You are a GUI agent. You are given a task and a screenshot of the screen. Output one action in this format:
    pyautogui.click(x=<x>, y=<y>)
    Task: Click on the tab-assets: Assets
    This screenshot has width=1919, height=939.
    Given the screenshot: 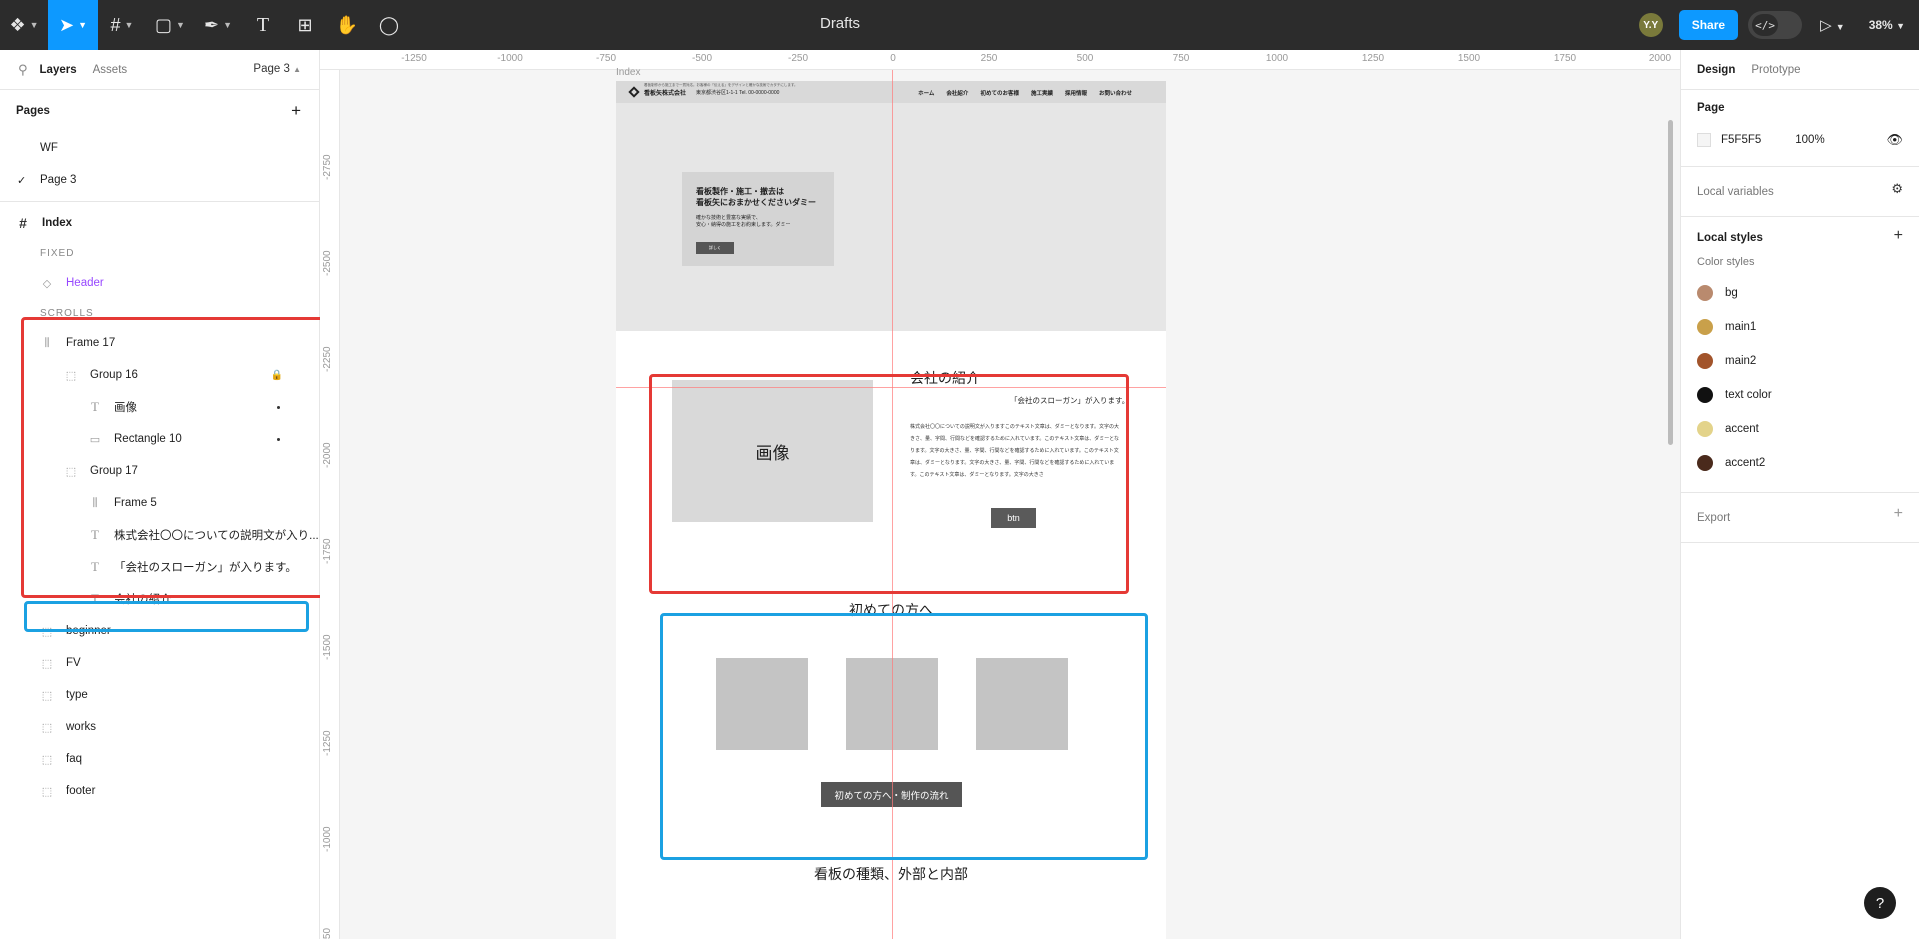 What is the action you would take?
    pyautogui.click(x=110, y=70)
    